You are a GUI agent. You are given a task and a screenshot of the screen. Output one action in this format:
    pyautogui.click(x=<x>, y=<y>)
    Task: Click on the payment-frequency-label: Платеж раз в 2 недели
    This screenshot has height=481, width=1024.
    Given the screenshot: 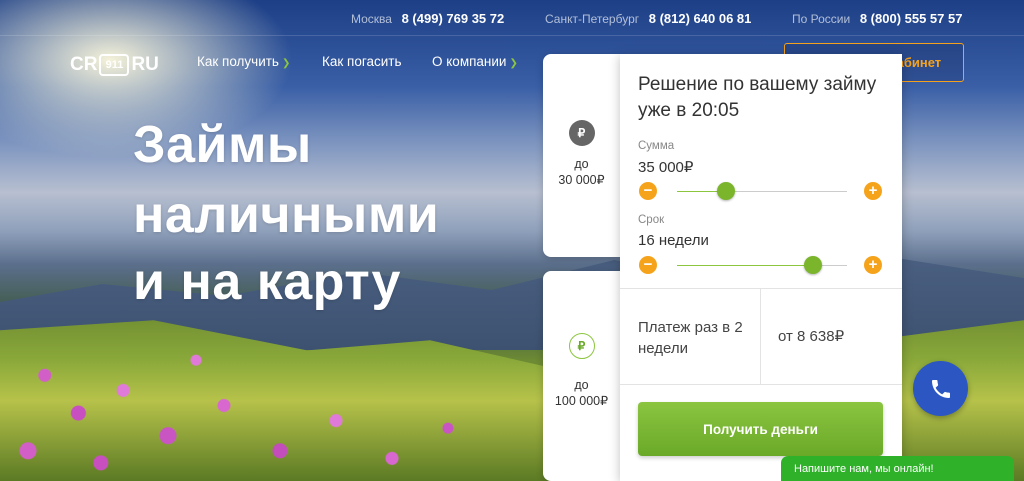 What is the action you would take?
    pyautogui.click(x=690, y=338)
    